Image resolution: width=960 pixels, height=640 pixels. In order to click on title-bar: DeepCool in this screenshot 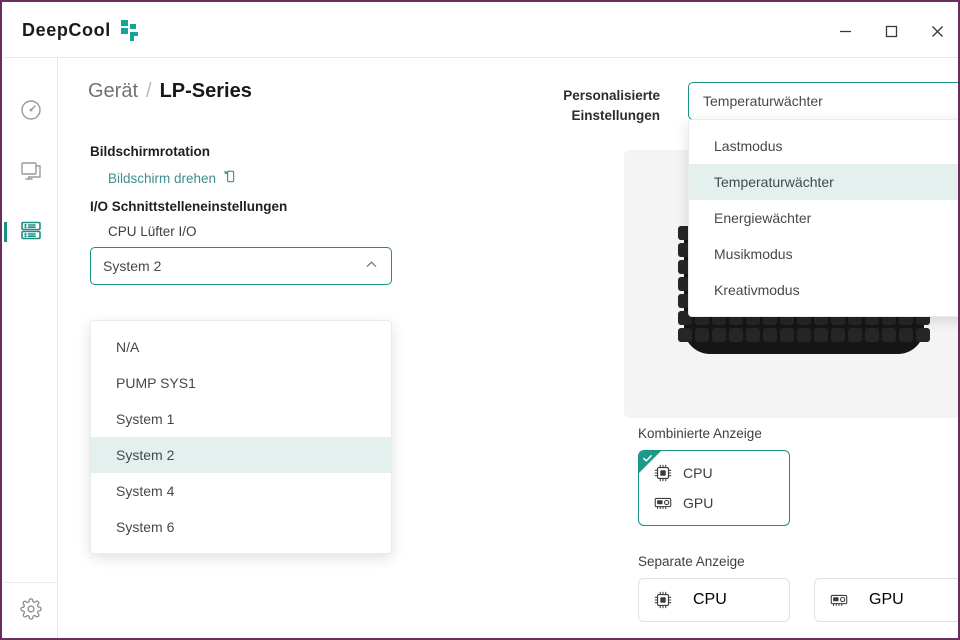, I will do `click(481, 31)`.